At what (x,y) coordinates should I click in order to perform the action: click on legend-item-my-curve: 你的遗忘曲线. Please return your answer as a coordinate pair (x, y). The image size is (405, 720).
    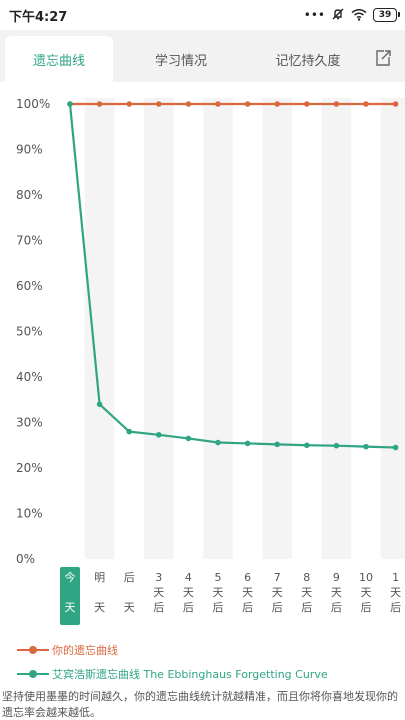
    Looking at the image, I should click on (202, 650).